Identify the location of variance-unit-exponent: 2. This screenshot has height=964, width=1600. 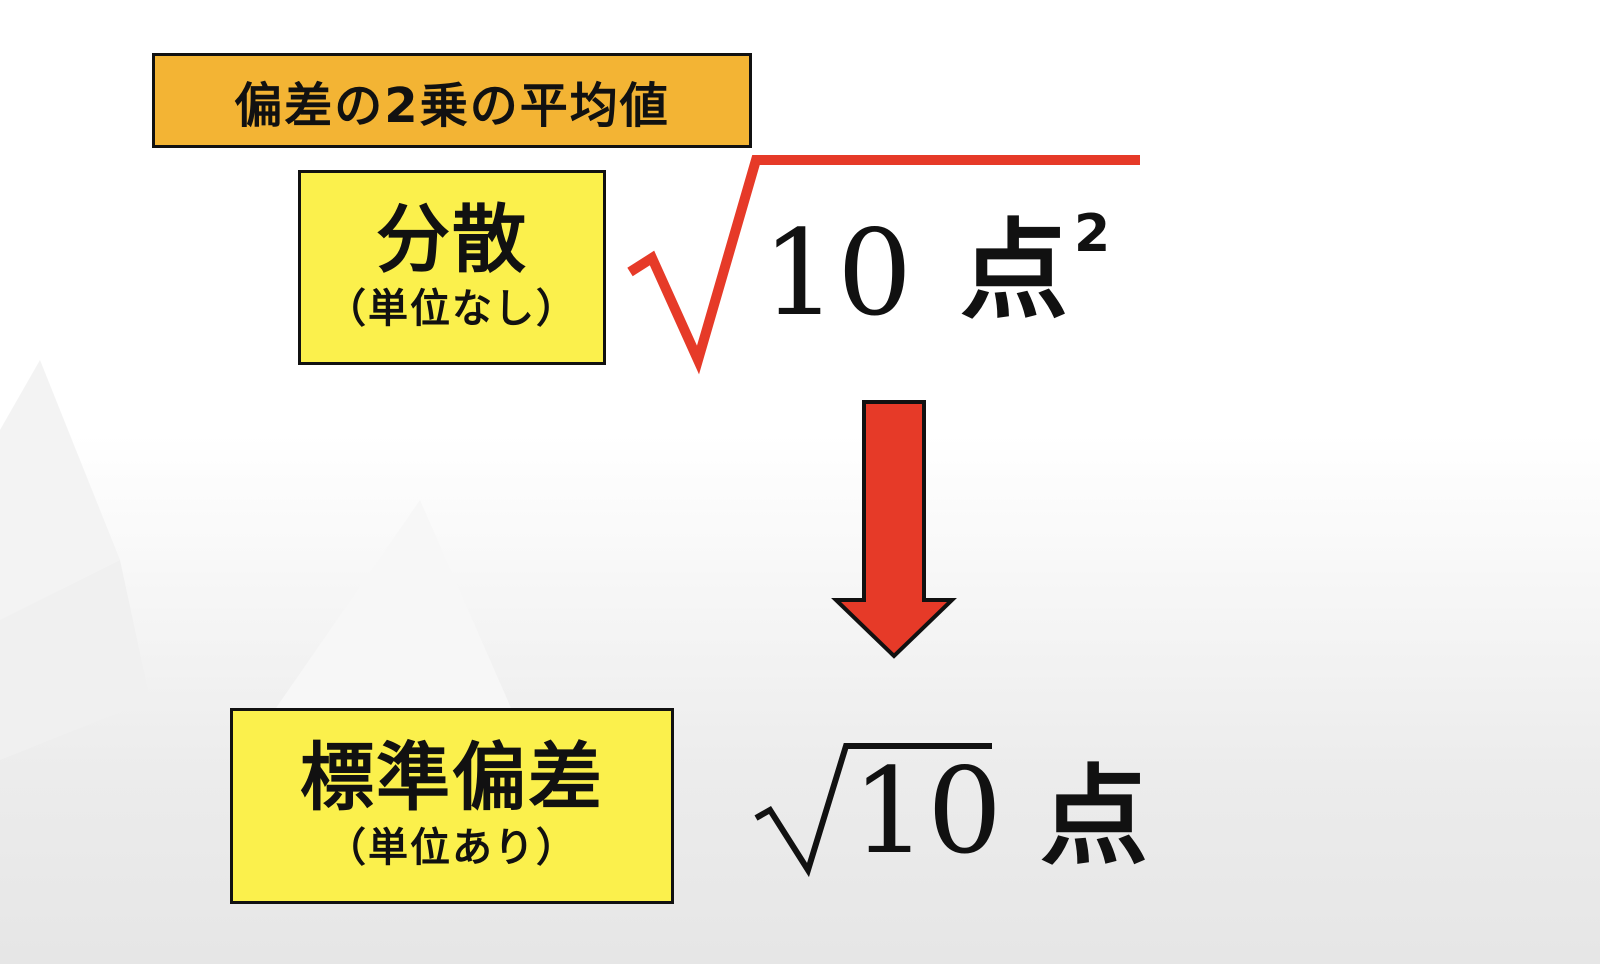
(1092, 234).